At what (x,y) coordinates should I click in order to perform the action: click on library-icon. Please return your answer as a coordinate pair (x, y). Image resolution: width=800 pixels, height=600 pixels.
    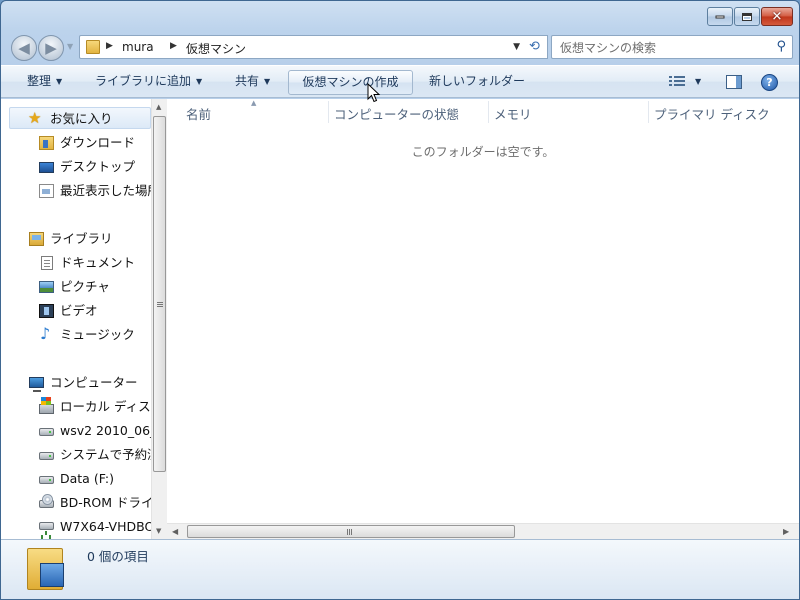
    Looking at the image, I should click on (36, 239).